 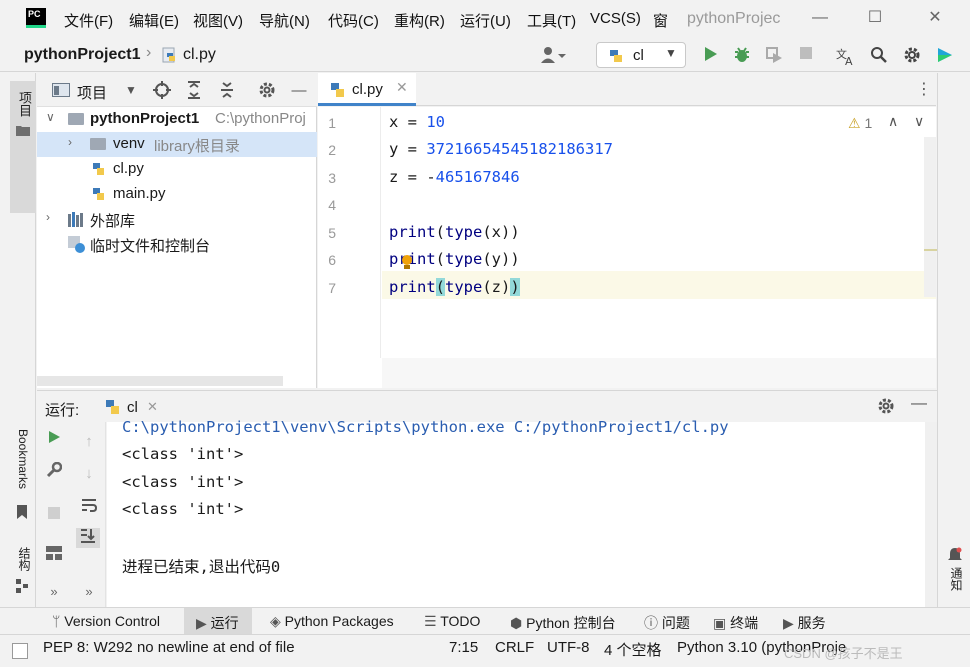 What do you see at coordinates (162, 91) in the screenshot?
I see `locate-file-icon` at bounding box center [162, 91].